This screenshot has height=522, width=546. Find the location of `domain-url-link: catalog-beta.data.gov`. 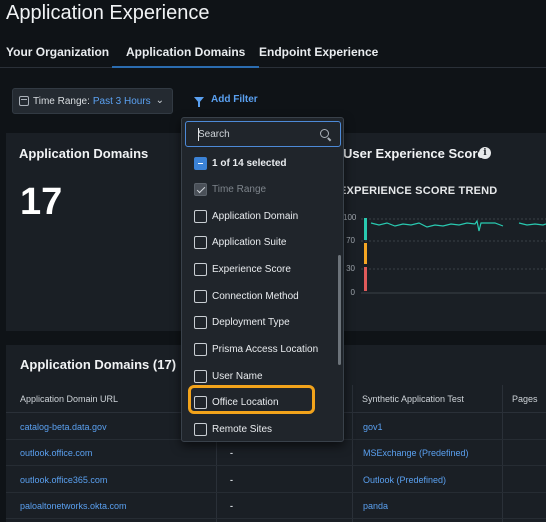

domain-url-link: catalog-beta.data.gov is located at coordinates (63, 427).